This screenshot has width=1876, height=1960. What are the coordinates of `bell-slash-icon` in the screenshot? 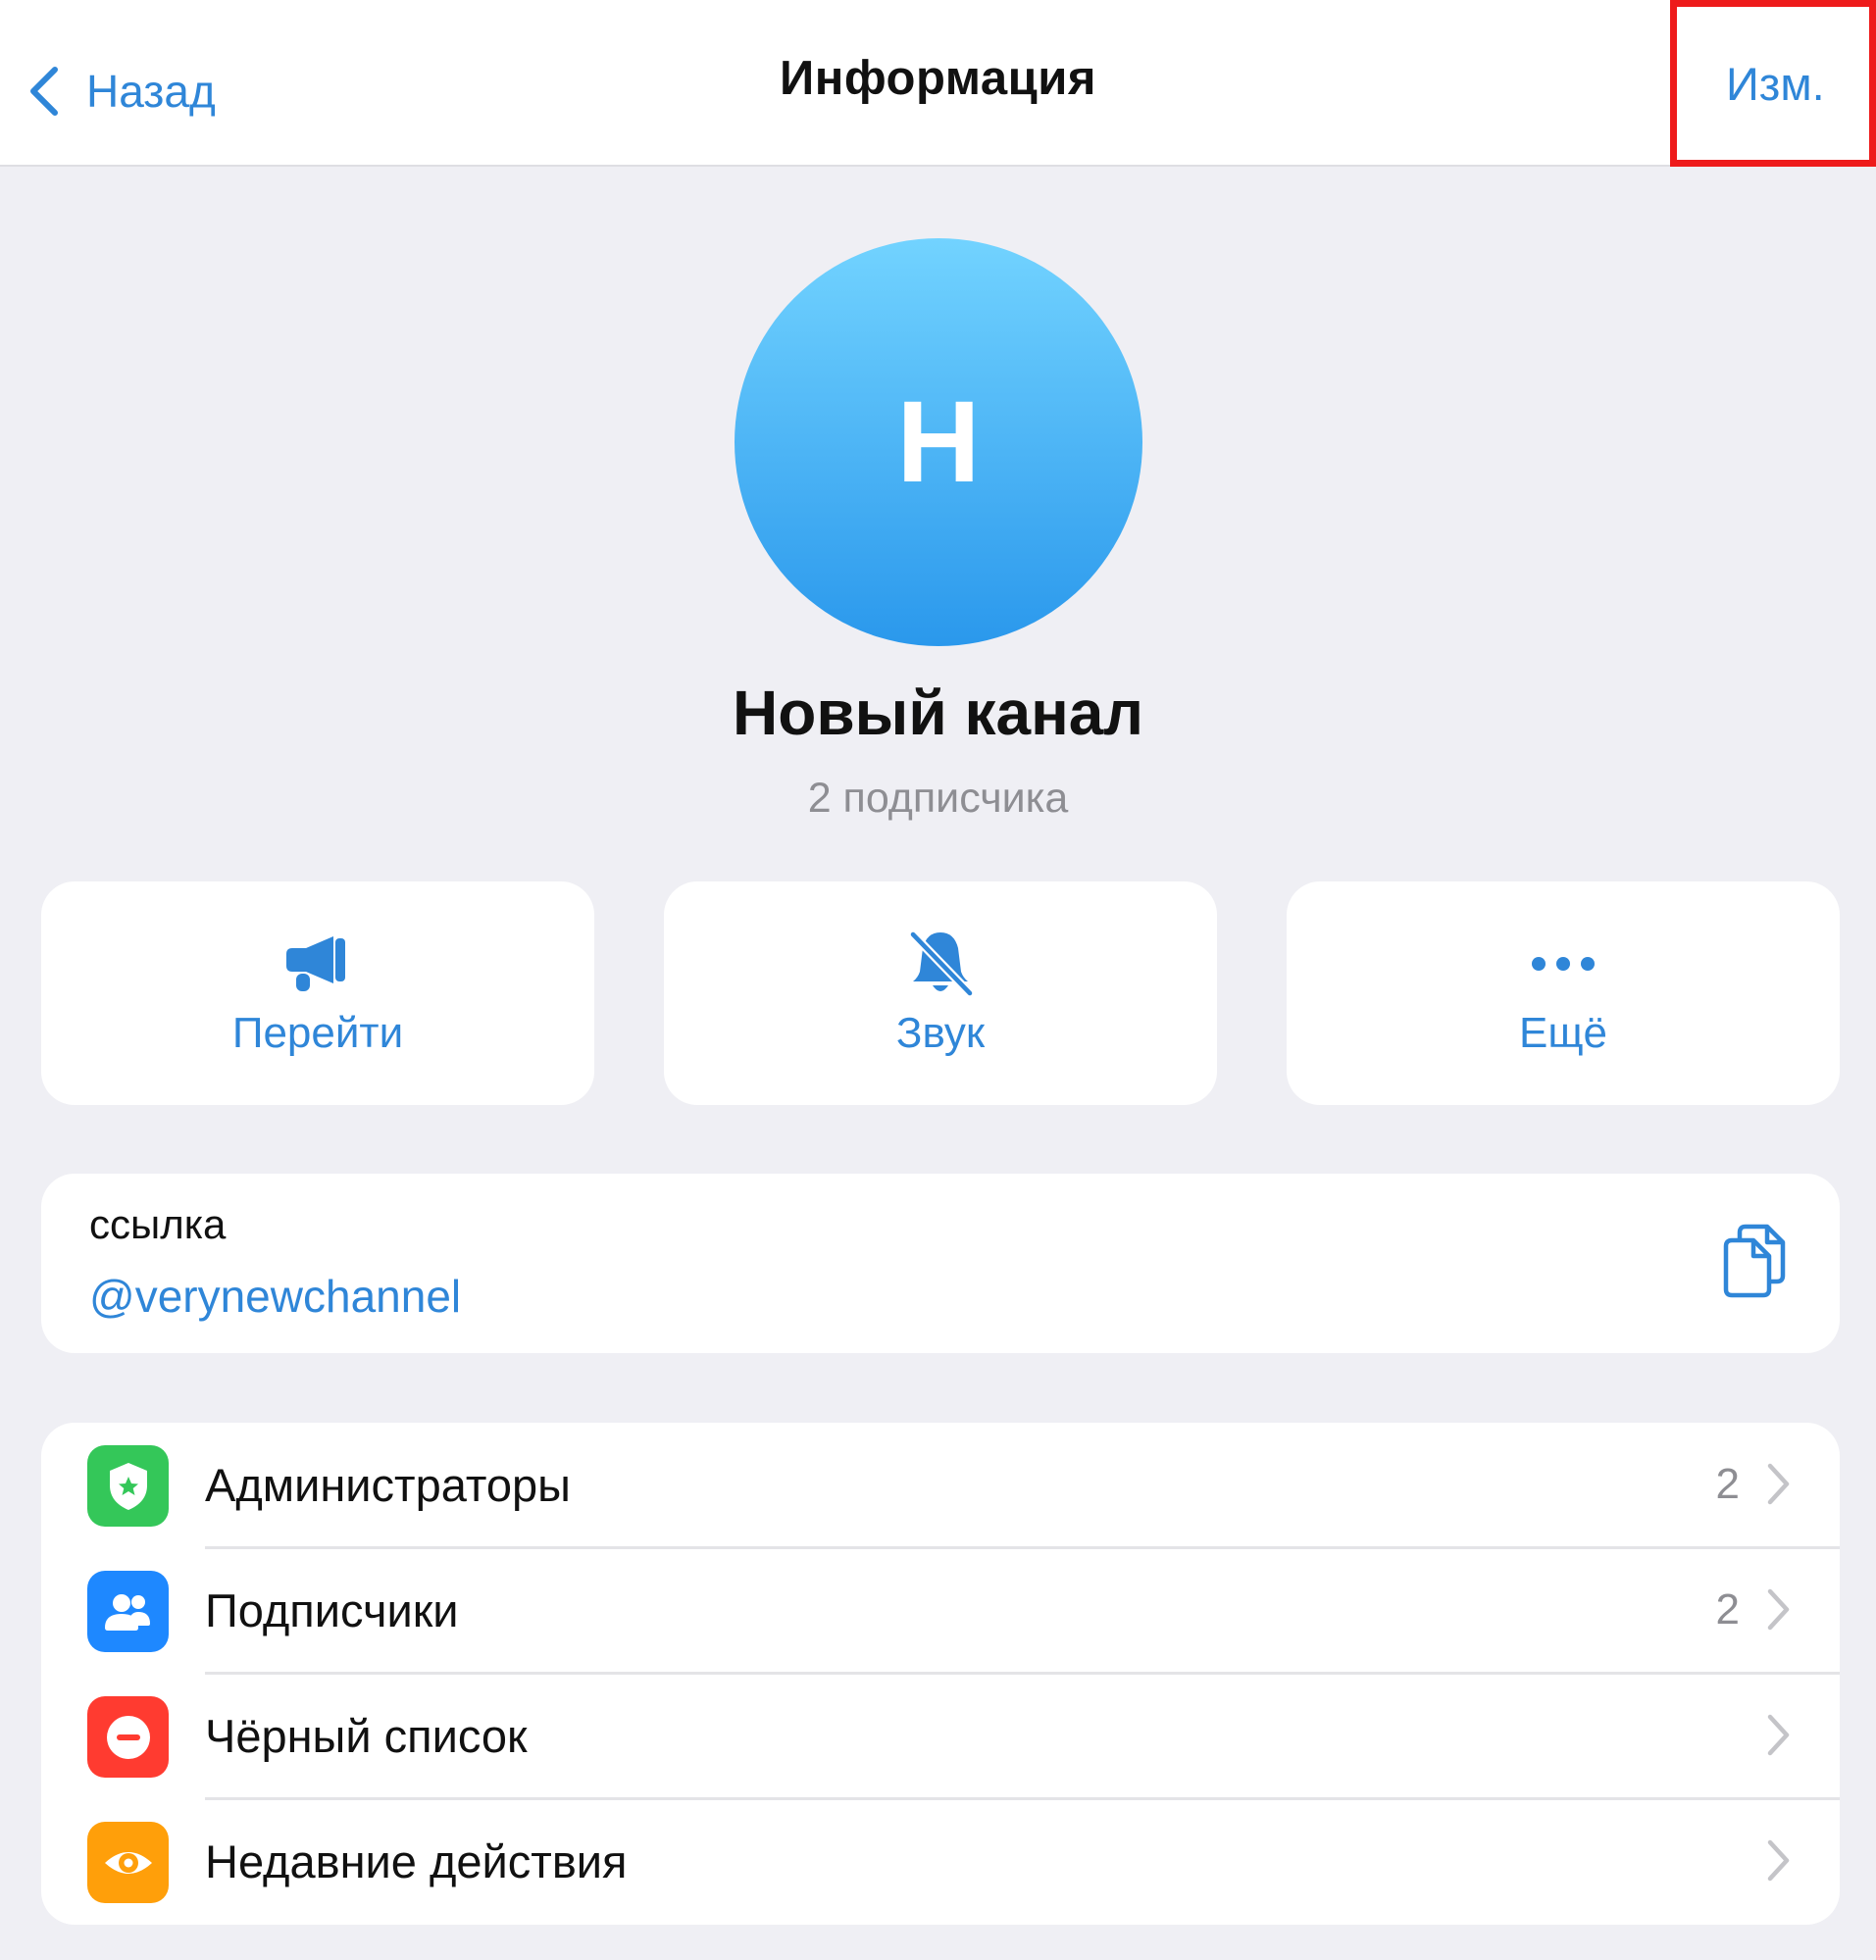 It's located at (941, 964).